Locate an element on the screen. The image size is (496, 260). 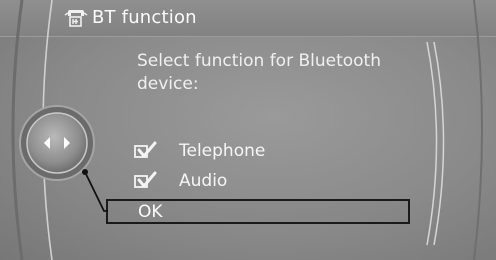
page-title: BT function is located at coordinates (144, 17).